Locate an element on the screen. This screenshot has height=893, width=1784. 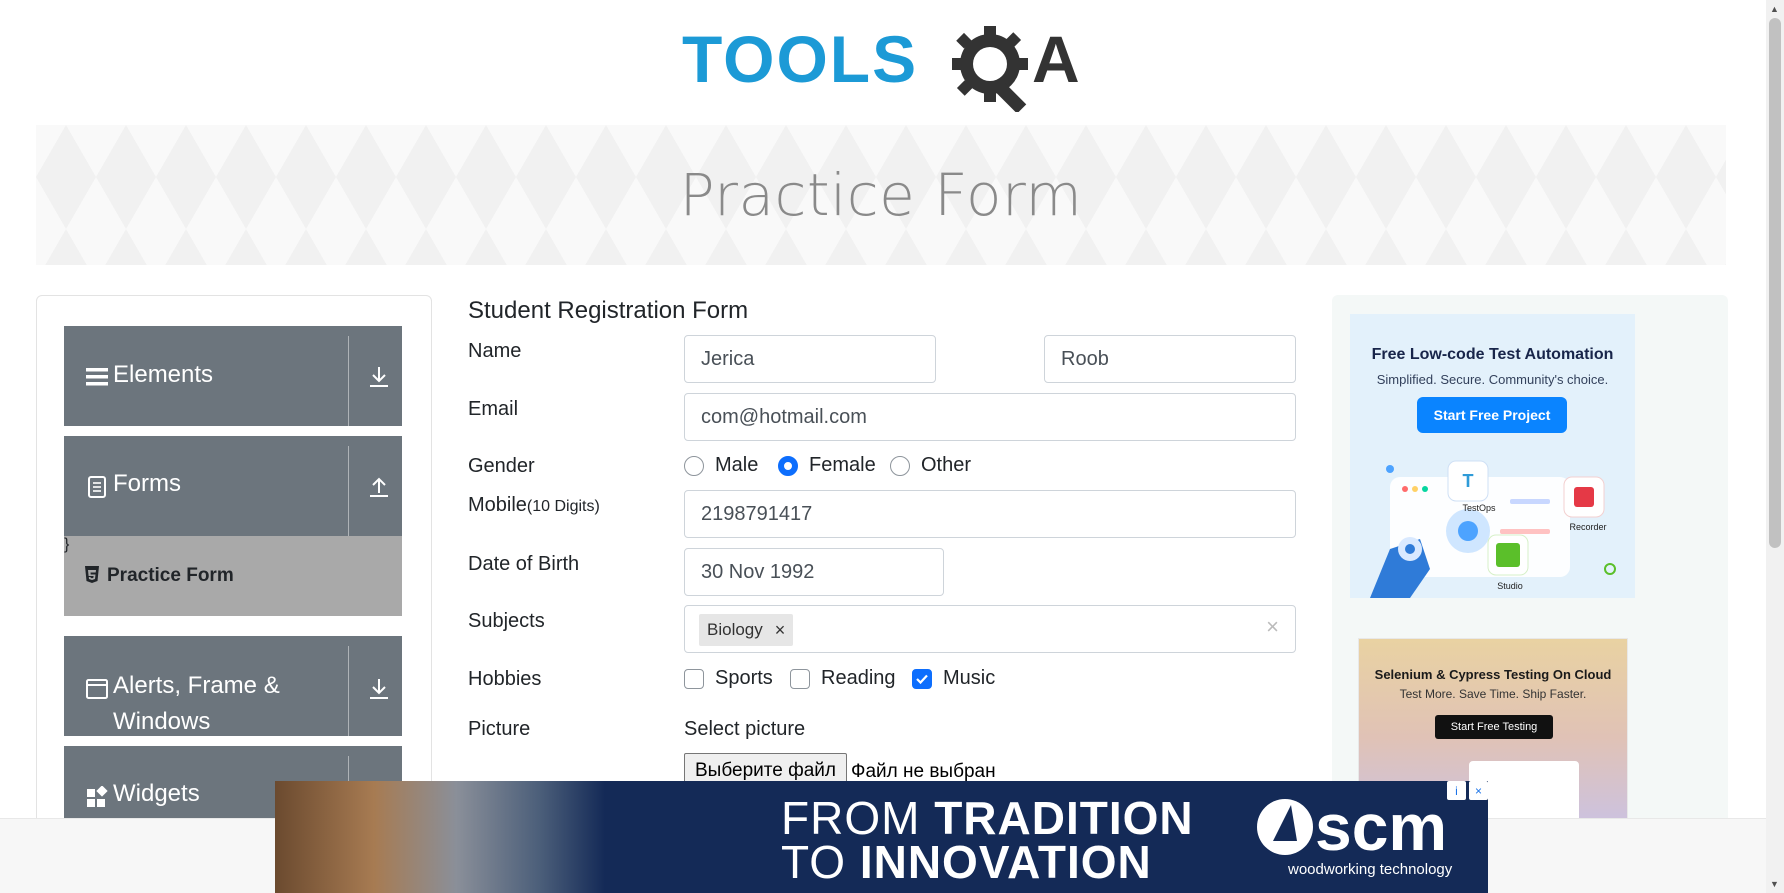
checkmark-icon is located at coordinates (922, 679).